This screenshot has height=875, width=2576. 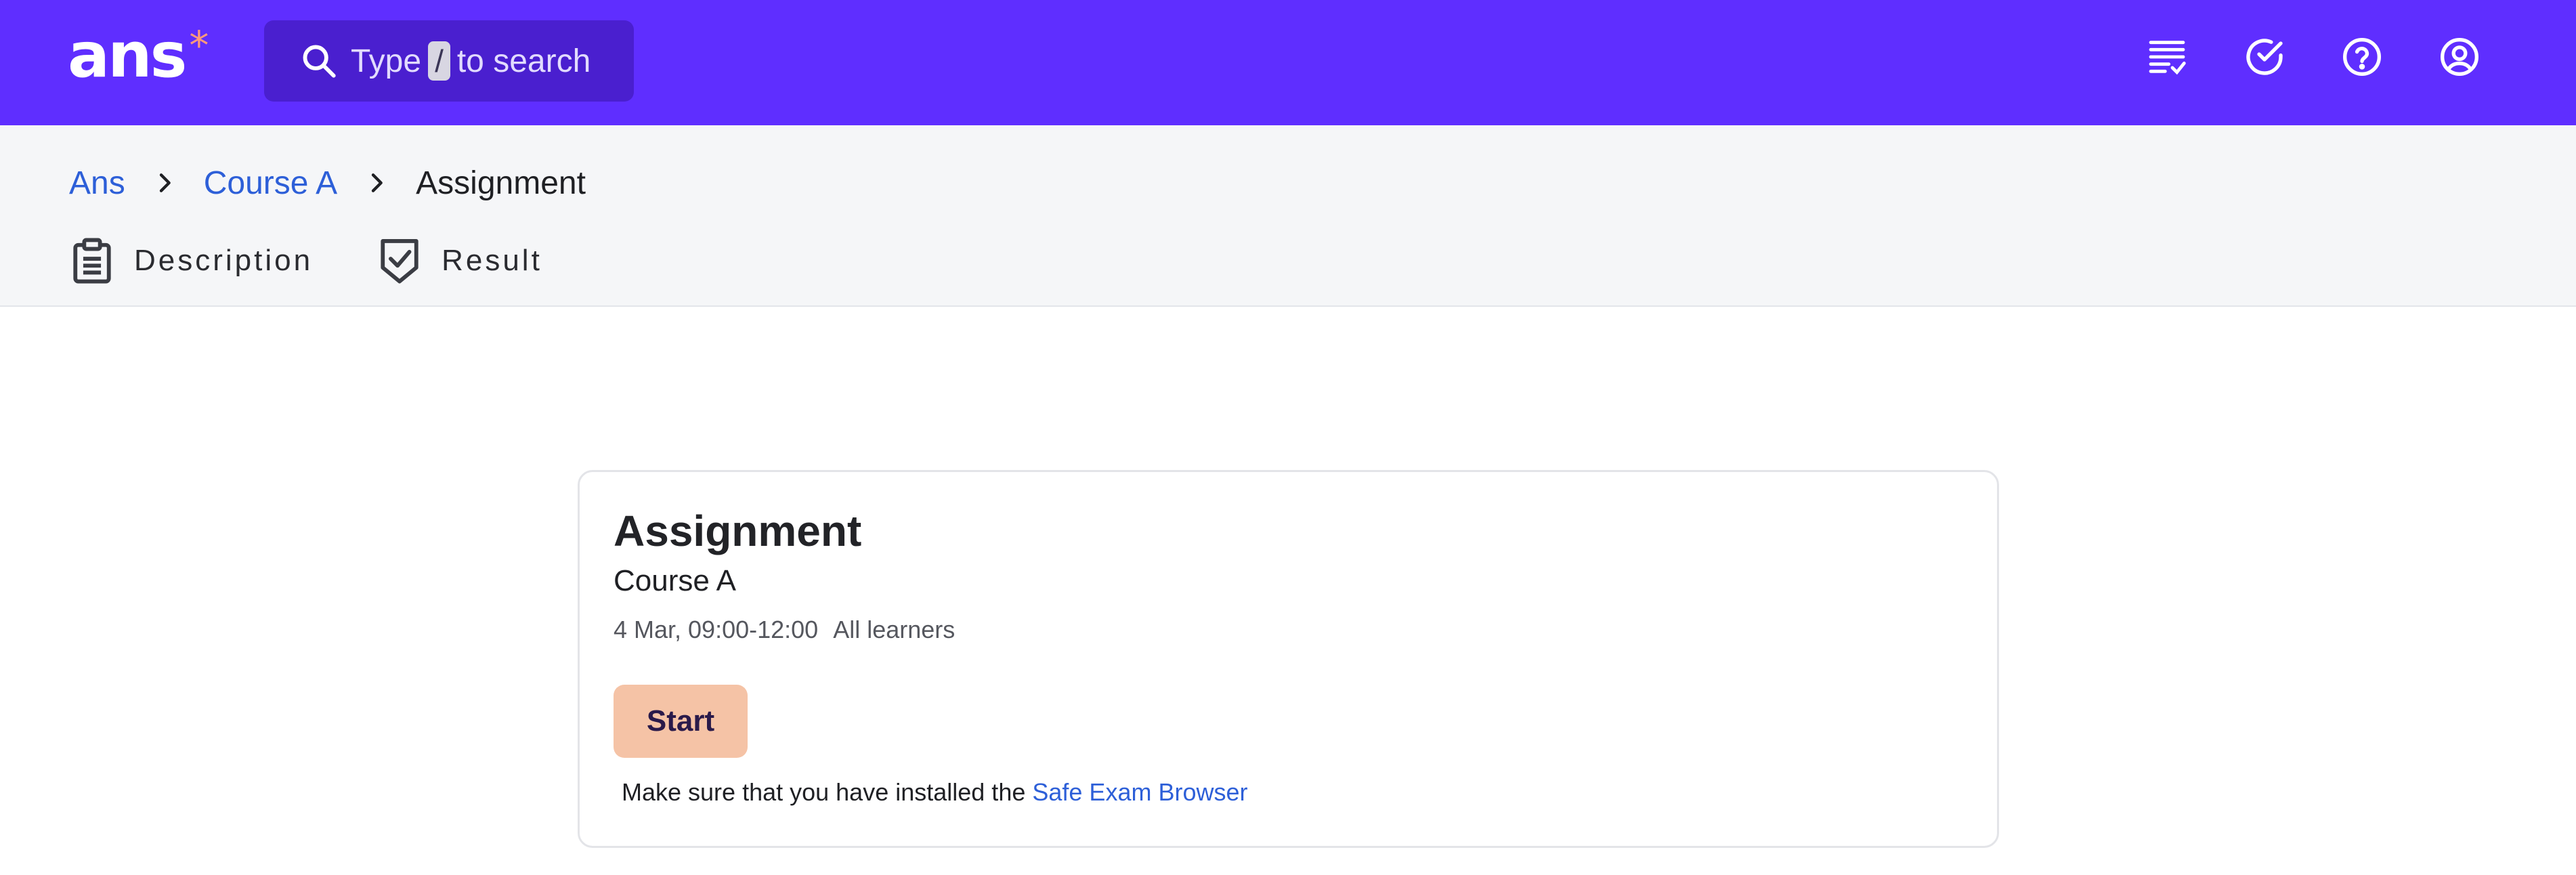 What do you see at coordinates (716, 630) in the screenshot?
I see `assignment-date: 4 Mar, 09:00-12:00` at bounding box center [716, 630].